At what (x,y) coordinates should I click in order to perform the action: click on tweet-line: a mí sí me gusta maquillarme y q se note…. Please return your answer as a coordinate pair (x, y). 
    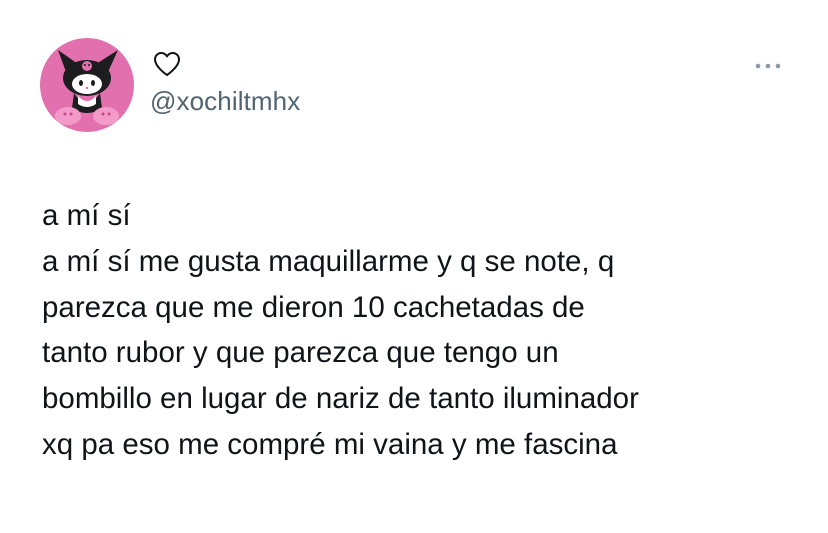
    Looking at the image, I should click on (328, 261).